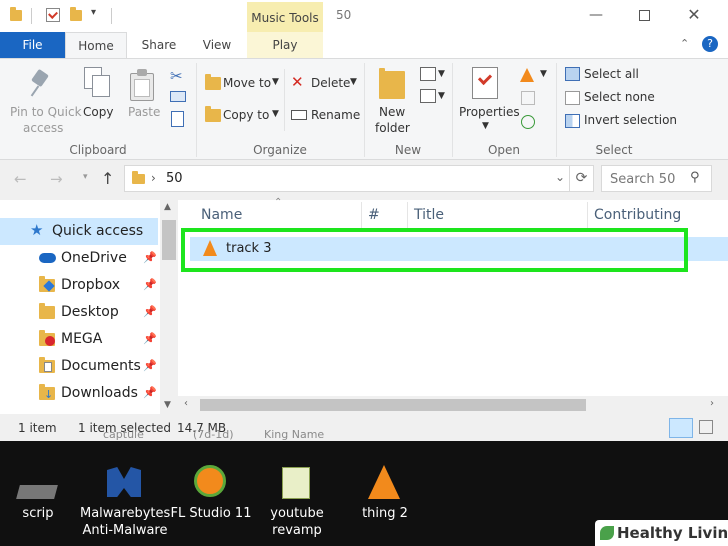 The image size is (728, 546). Describe the element at coordinates (695, 177) in the screenshot. I see `search-icon: ⚲` at that location.